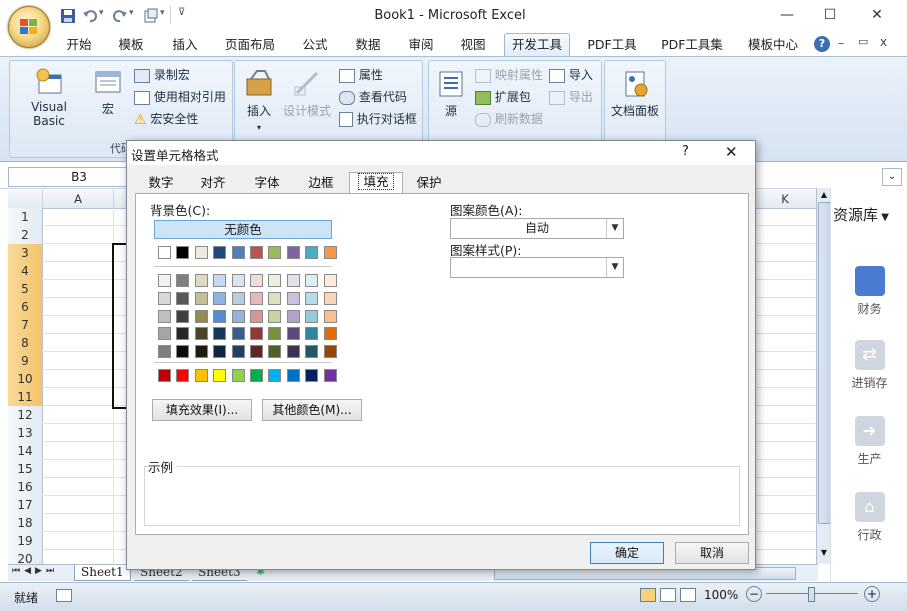 This screenshot has width=907, height=611. Describe the element at coordinates (25, 307) in the screenshot. I see `row-header-6: 6` at that location.